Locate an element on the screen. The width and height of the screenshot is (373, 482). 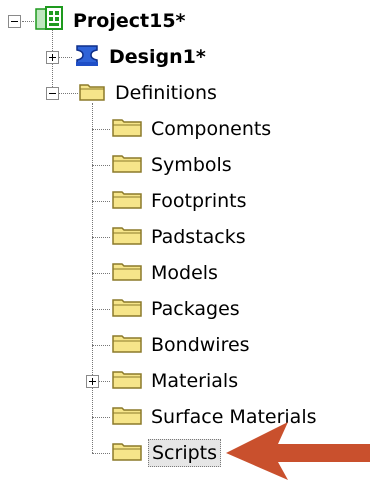
tree-node-packages: Packages is located at coordinates (176, 309).